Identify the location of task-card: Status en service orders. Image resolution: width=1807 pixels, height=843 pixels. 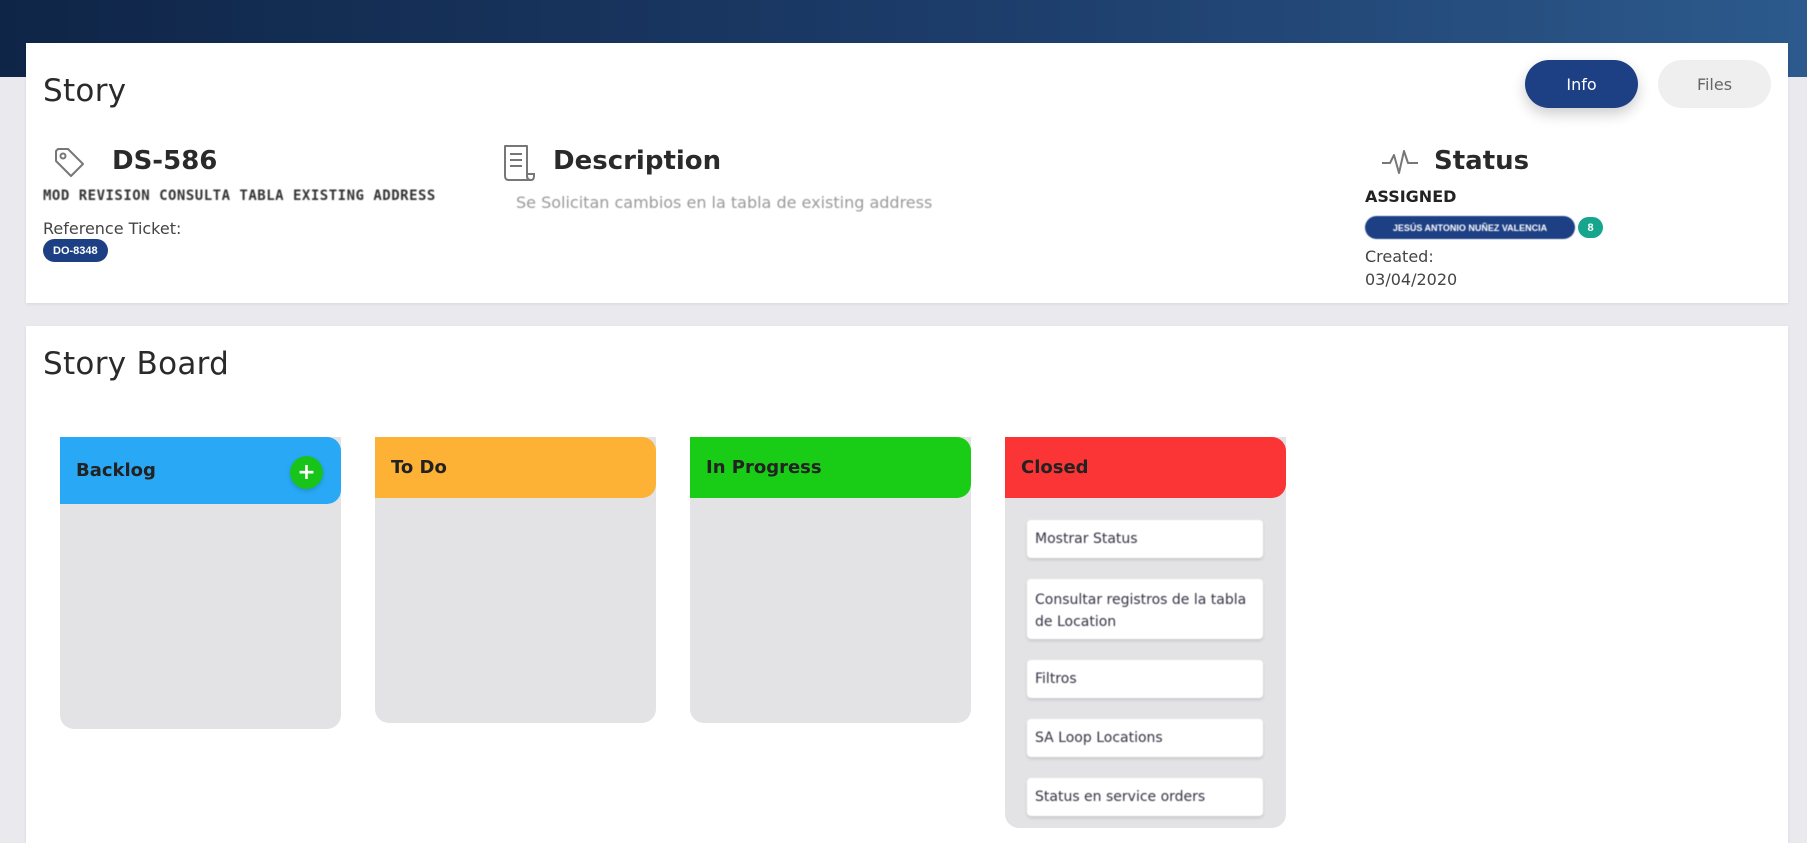
(1145, 797).